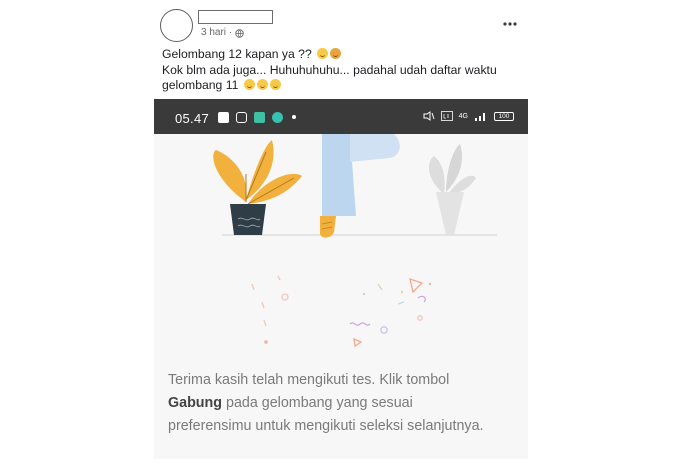 This screenshot has height=467, width=700. What do you see at coordinates (341, 116) in the screenshot?
I see `phone-status-bar: 05.47 4G 100` at bounding box center [341, 116].